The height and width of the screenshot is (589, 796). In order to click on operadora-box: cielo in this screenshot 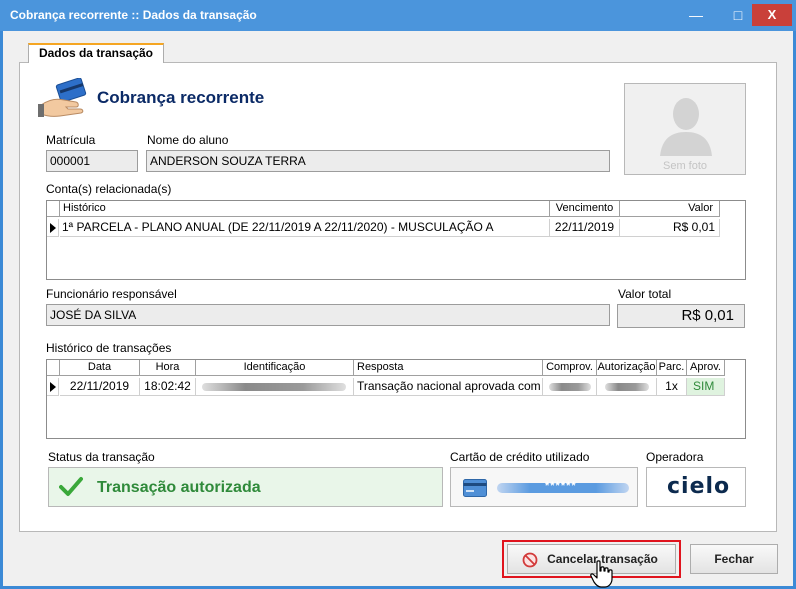, I will do `click(696, 487)`.